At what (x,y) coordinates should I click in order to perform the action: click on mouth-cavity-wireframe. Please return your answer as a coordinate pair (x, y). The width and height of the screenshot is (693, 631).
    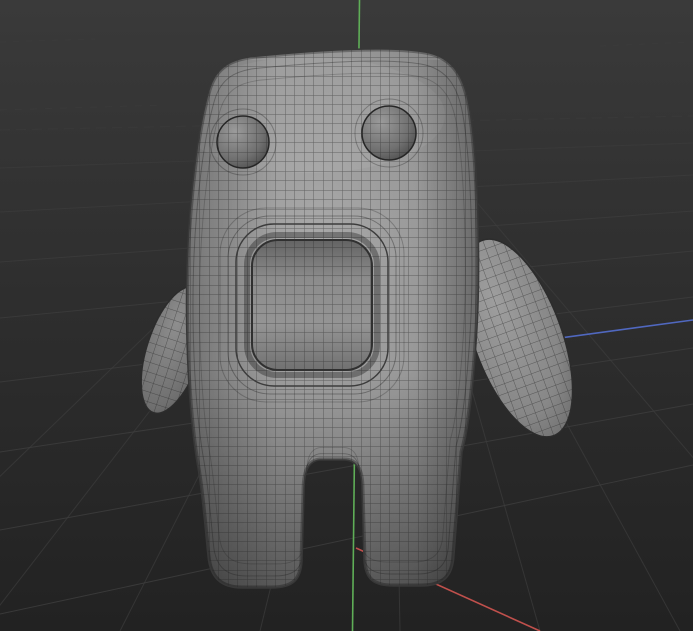
    Looking at the image, I should click on (312, 305).